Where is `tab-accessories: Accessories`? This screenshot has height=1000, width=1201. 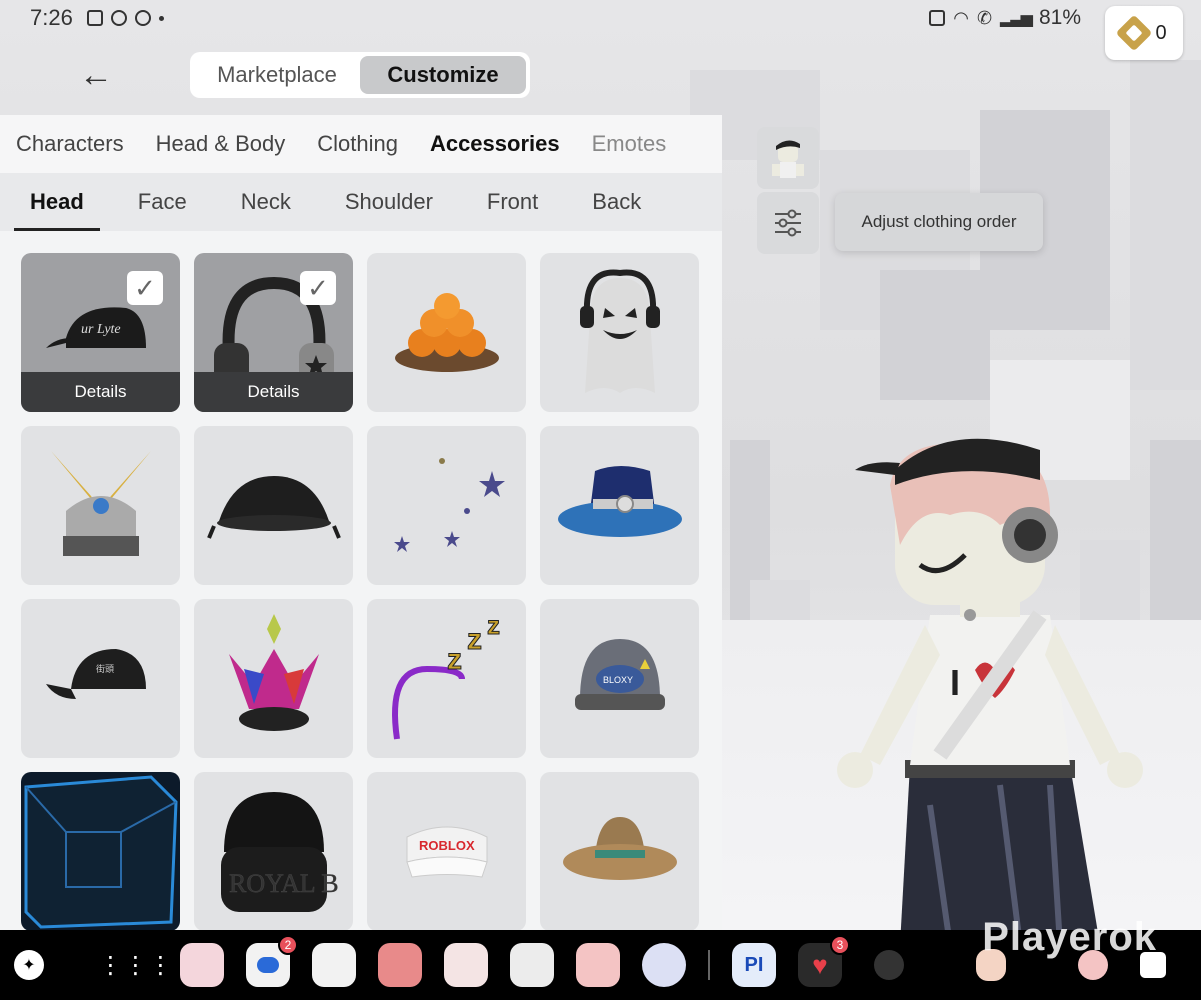
tab-accessories: Accessories is located at coordinates (495, 144).